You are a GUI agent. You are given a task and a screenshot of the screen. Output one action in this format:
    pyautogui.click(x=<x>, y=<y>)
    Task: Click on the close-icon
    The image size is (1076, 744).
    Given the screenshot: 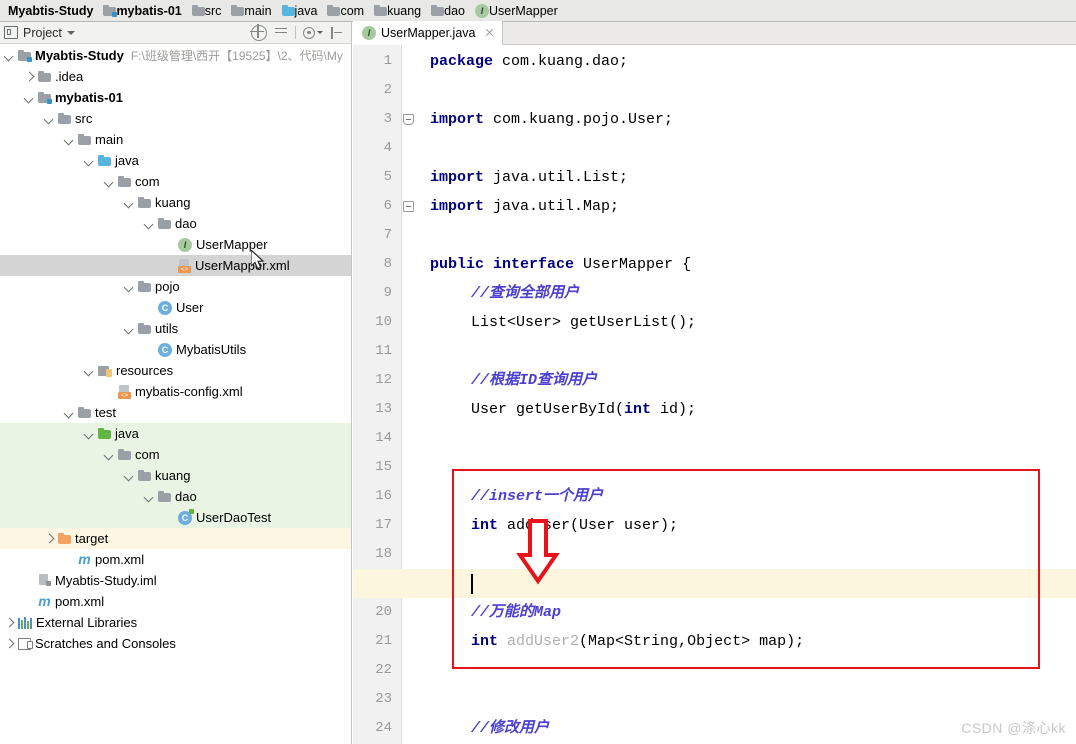 What is the action you would take?
    pyautogui.click(x=489, y=32)
    